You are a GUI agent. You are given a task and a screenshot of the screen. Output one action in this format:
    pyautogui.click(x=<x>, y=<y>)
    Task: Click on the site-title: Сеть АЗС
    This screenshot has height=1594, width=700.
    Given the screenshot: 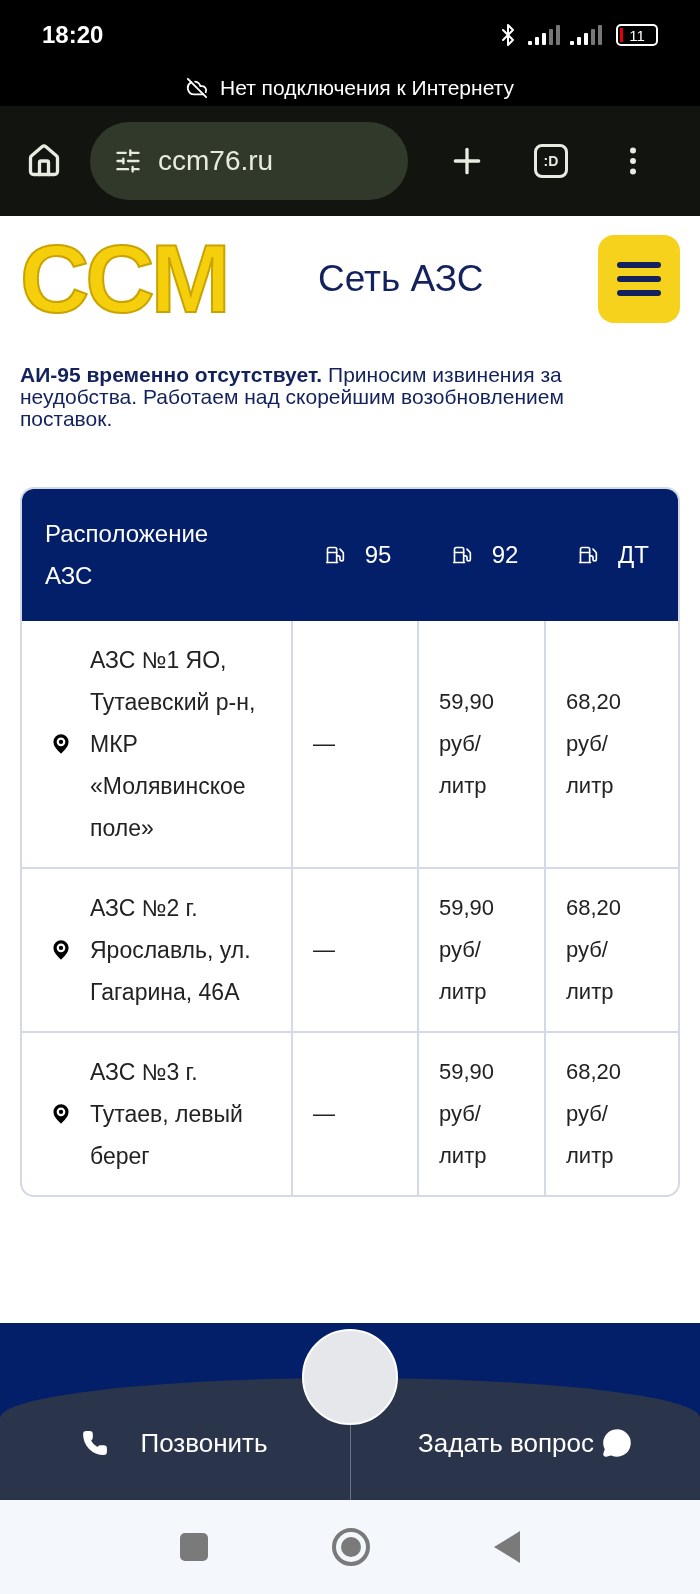 What is the action you would take?
    pyautogui.click(x=401, y=278)
    